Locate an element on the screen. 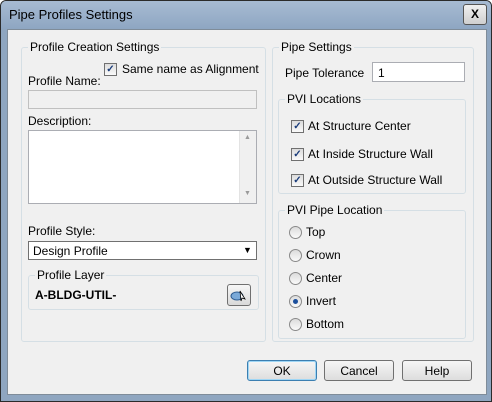  profile-layer-legend: Profile Layer is located at coordinates (71, 275).